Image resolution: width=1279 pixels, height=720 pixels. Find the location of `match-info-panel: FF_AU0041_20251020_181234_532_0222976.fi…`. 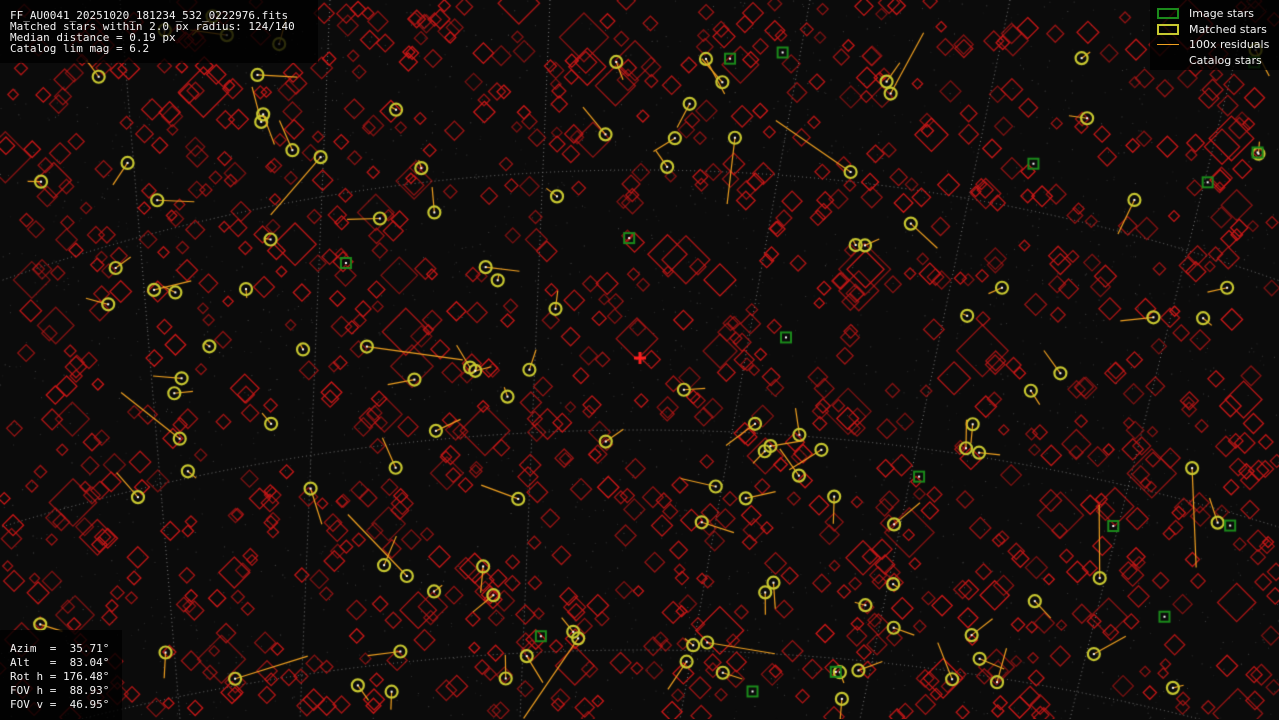

match-info-panel: FF_AU0041_20251020_181234_532_0222976.fi… is located at coordinates (159, 31).